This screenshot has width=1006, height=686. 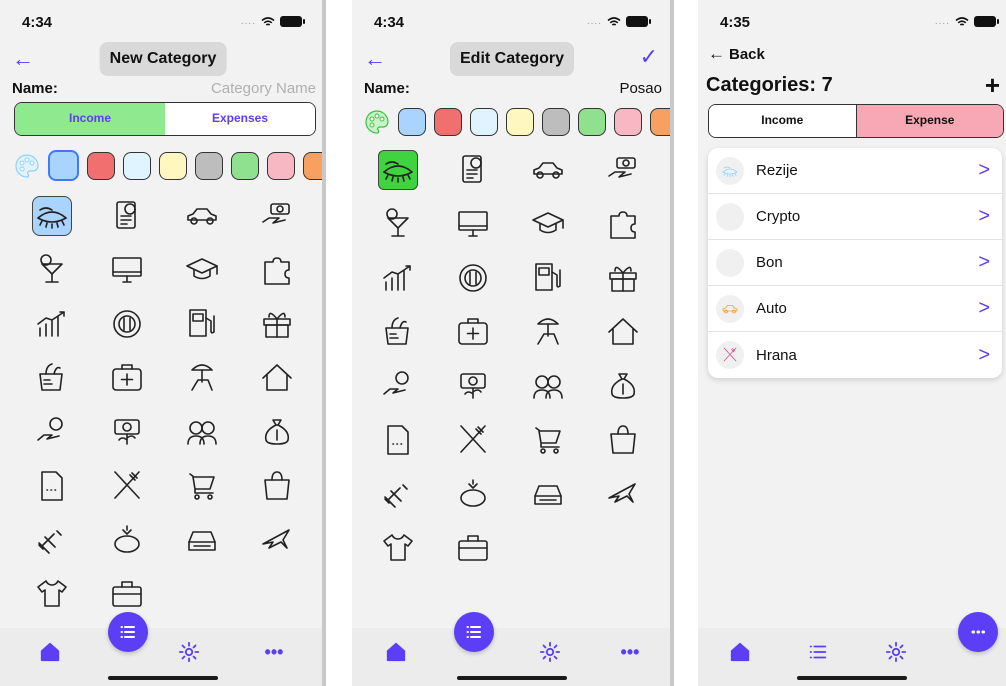 What do you see at coordinates (855, 309) in the screenshot?
I see `category-row: Auto >` at bounding box center [855, 309].